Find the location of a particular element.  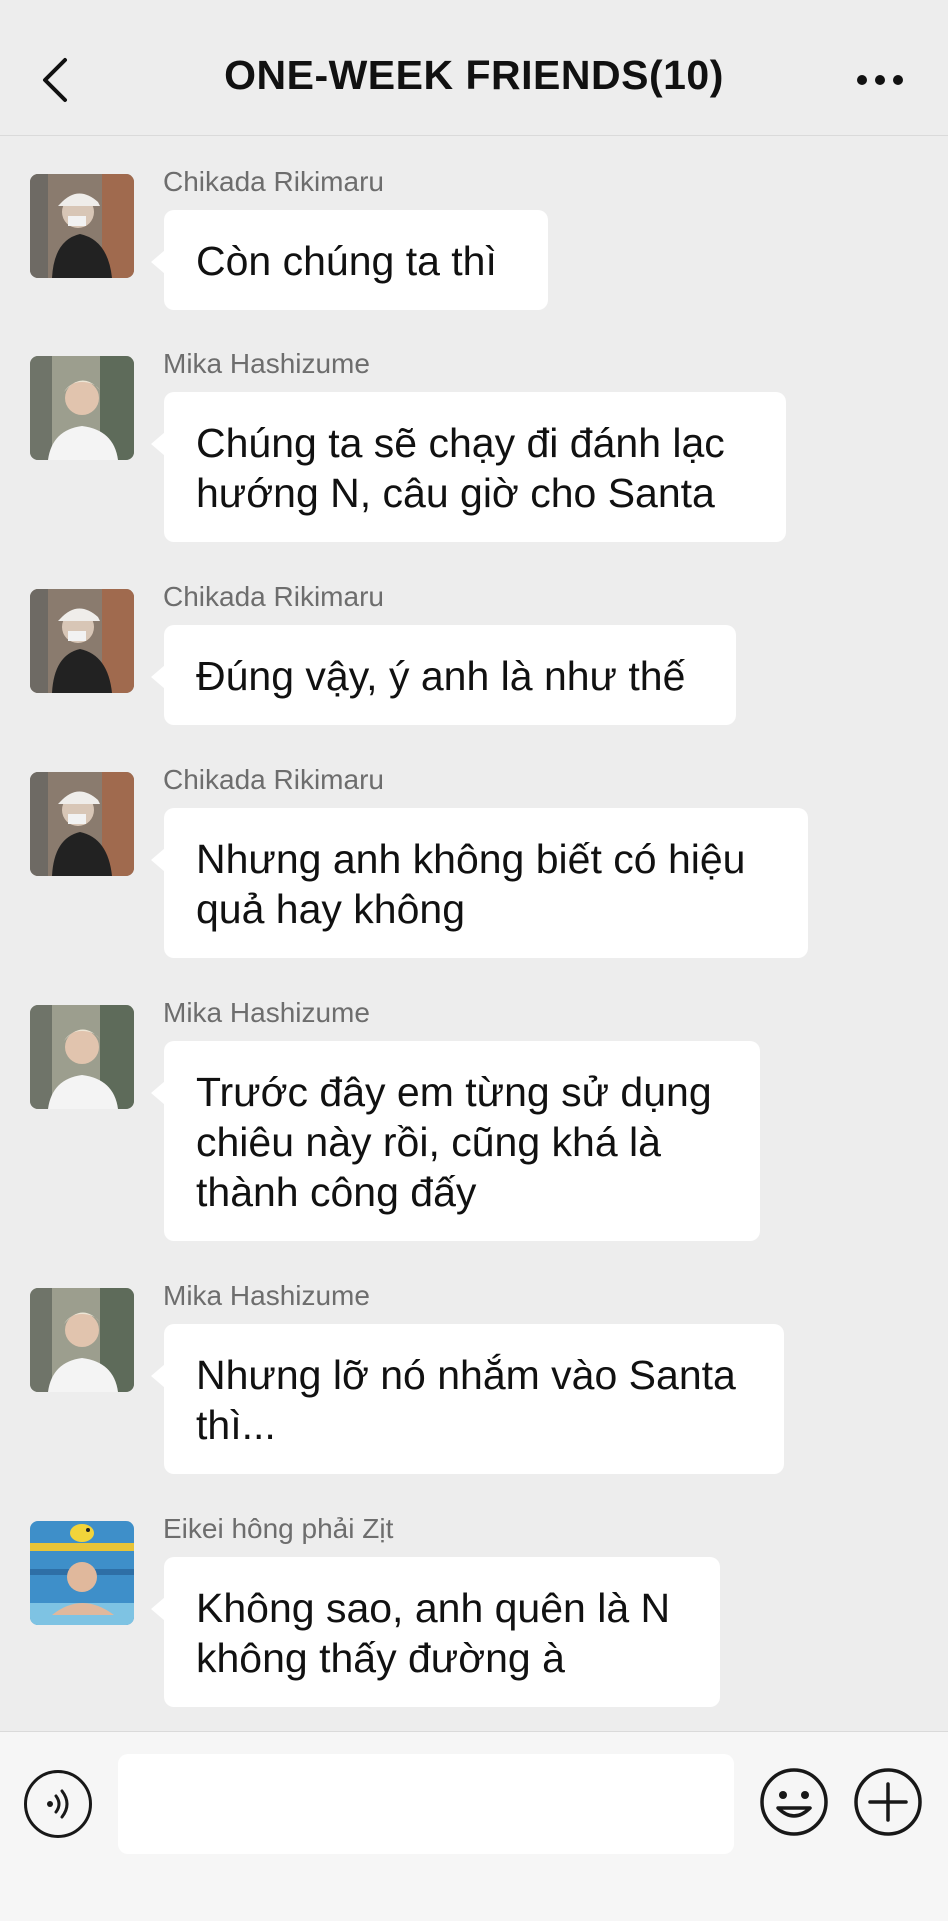

message-input is located at coordinates (426, 1804).